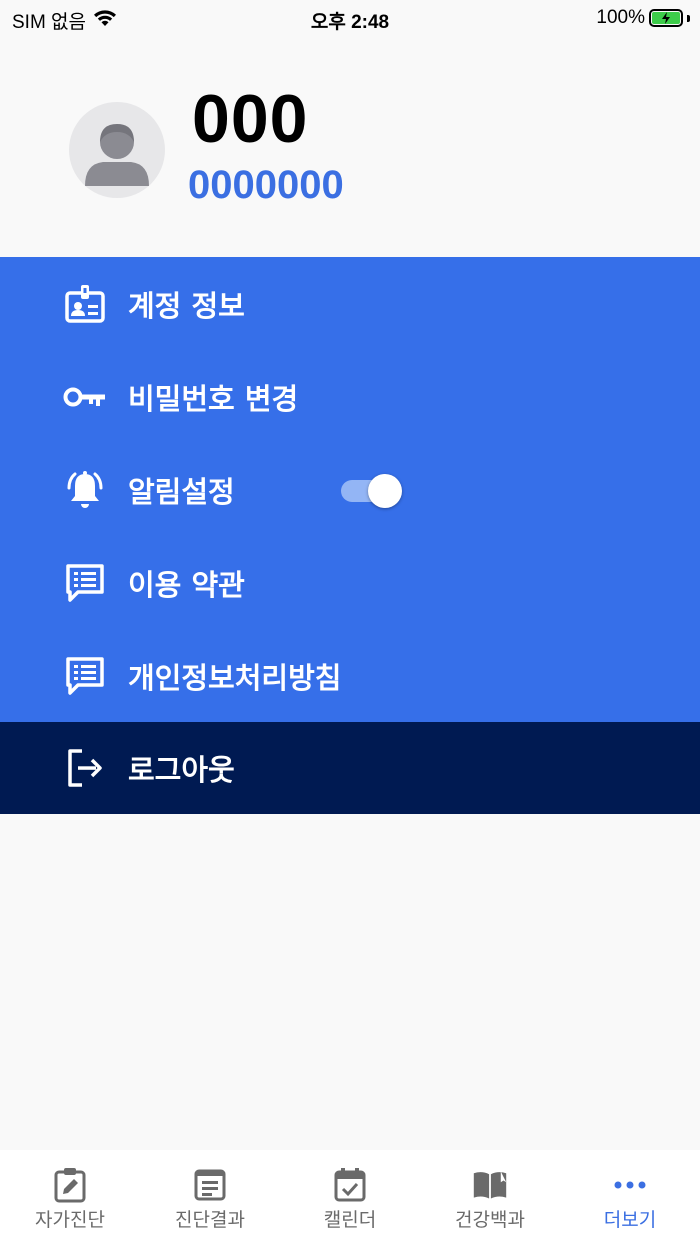 The image size is (700, 1244). Describe the element at coordinates (666, 18) in the screenshot. I see `battery-icon` at that location.